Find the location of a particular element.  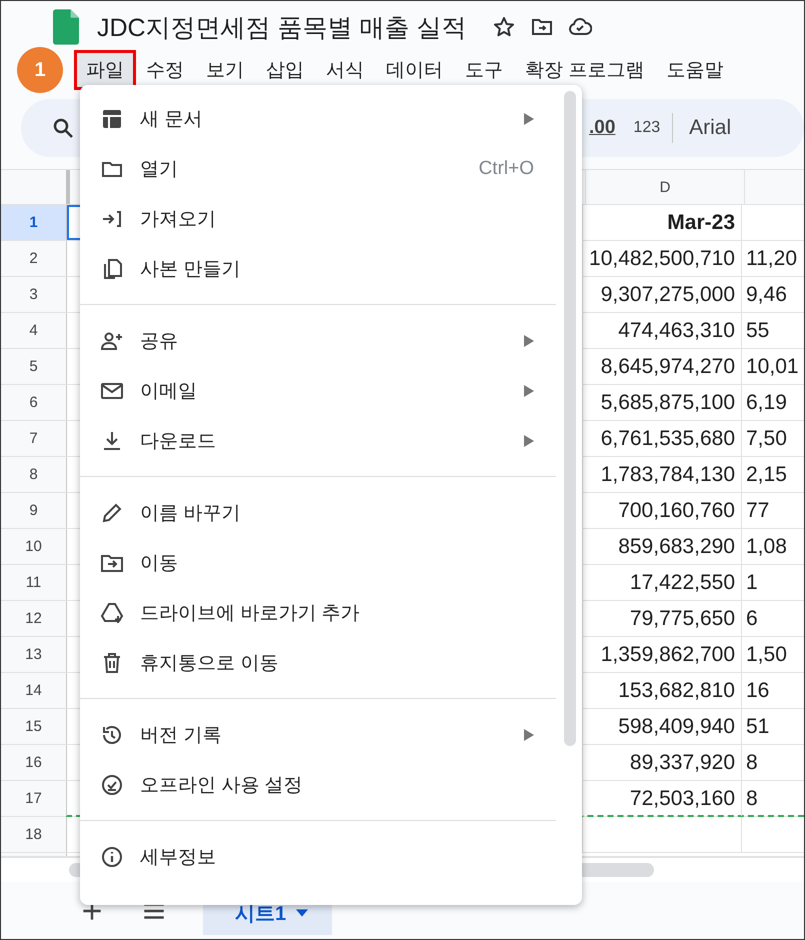

row-number: 1 is located at coordinates (34, 222).